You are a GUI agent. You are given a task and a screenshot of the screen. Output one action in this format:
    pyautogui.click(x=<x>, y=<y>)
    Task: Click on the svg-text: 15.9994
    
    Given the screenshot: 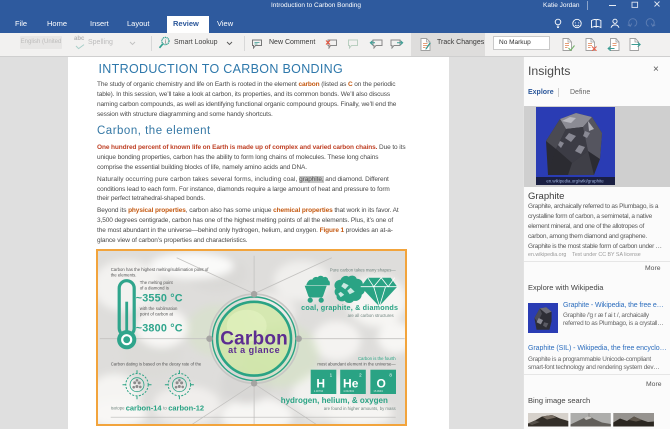 What is the action you would take?
    pyautogui.click(x=378, y=391)
    